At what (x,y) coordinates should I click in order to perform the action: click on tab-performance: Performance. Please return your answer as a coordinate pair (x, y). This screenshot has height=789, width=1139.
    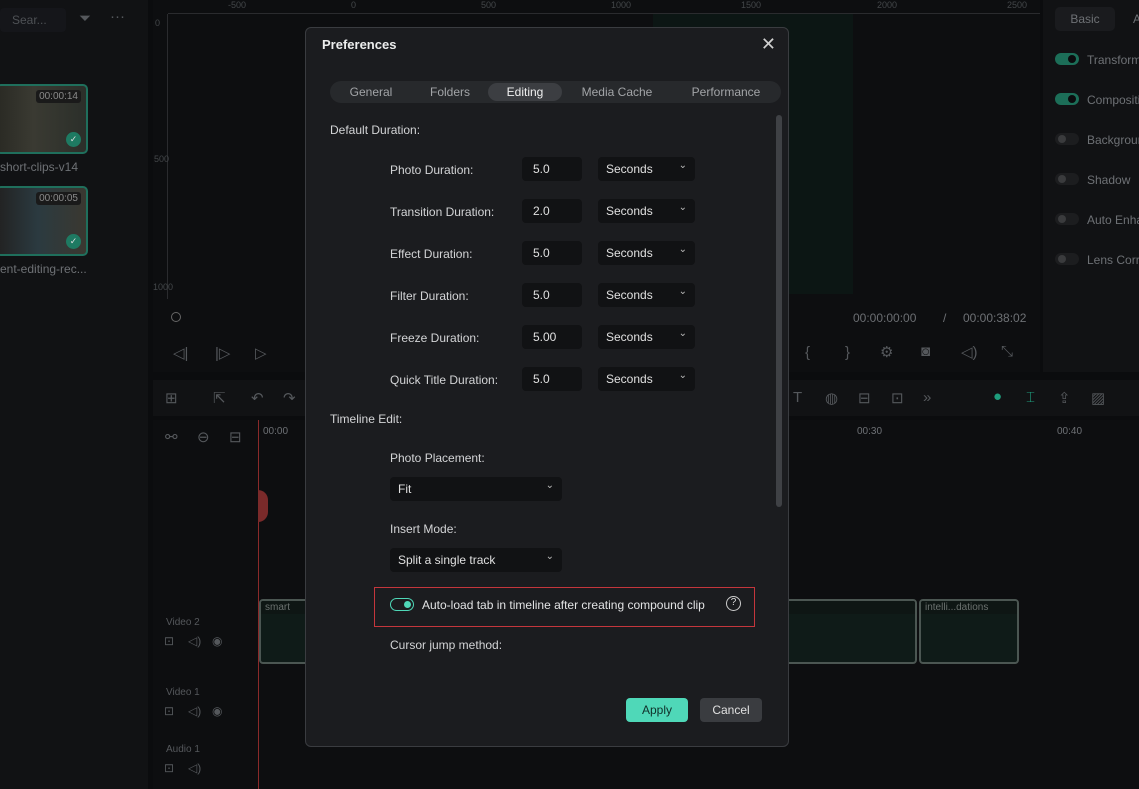
    Looking at the image, I should click on (726, 92).